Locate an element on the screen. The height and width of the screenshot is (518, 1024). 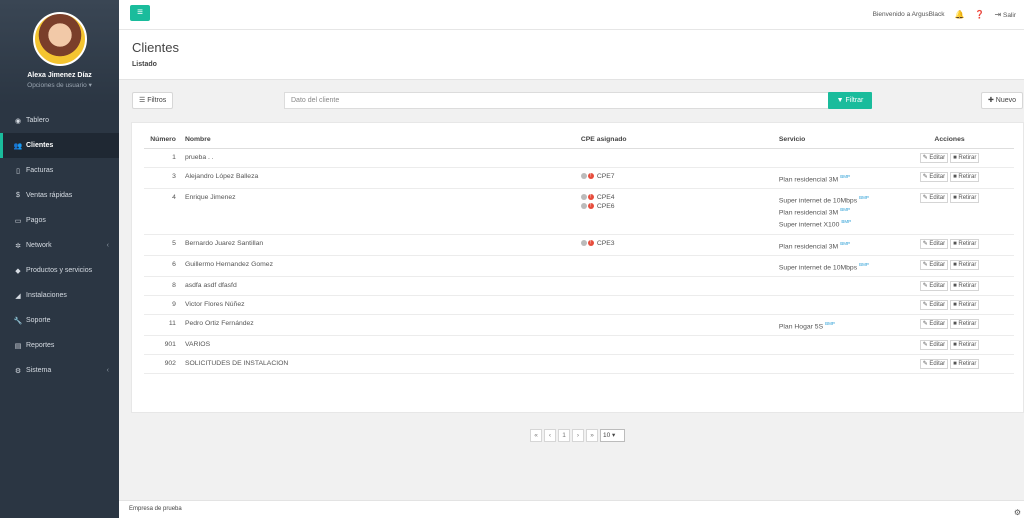
sidebar-item-instalaciones: ◢ Instalaciones is located at coordinates (59, 295).